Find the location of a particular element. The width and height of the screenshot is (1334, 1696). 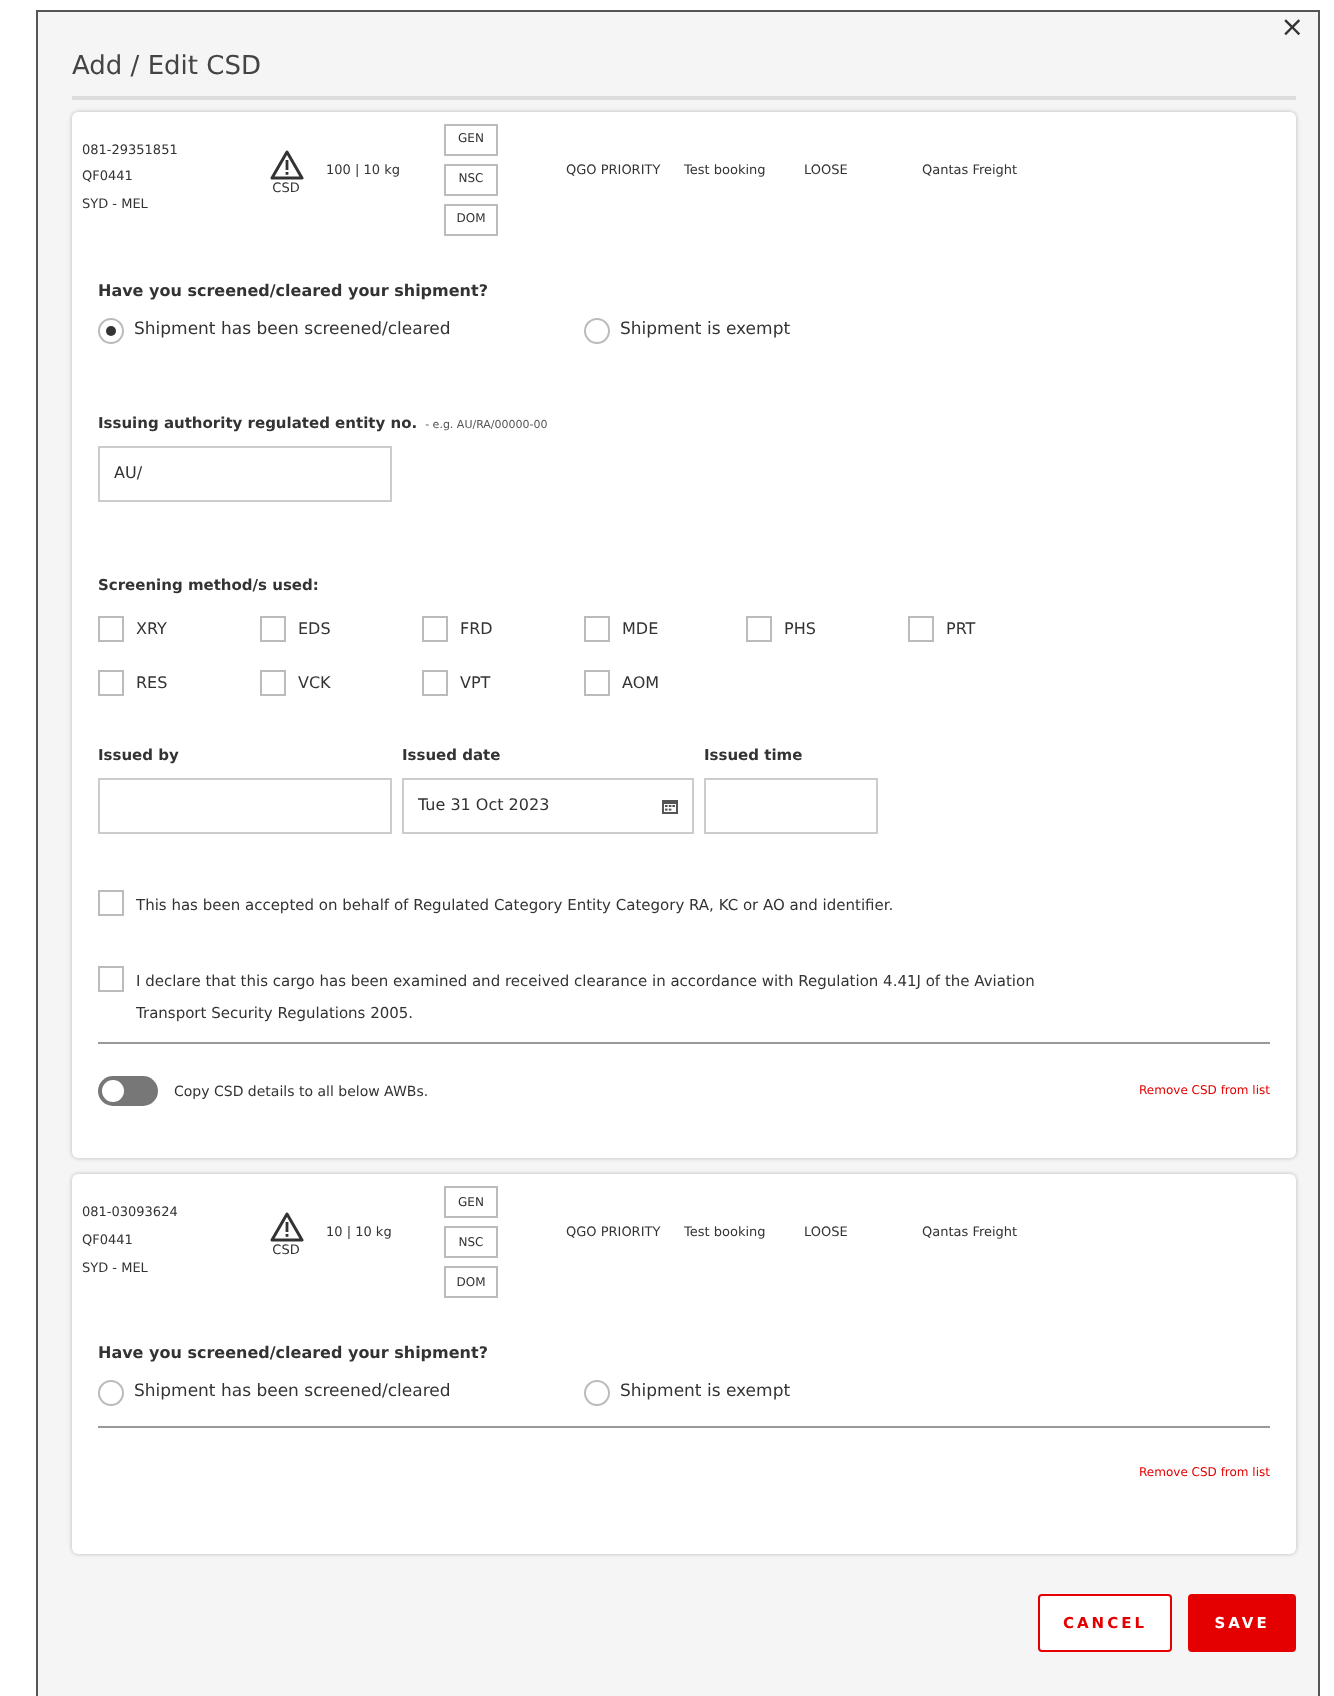

toggle-switch is located at coordinates (128, 1091).